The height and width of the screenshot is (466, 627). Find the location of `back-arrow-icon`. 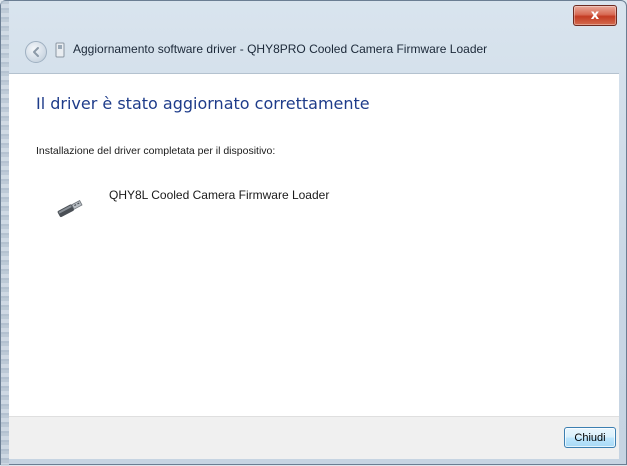

back-arrow-icon is located at coordinates (36, 52).